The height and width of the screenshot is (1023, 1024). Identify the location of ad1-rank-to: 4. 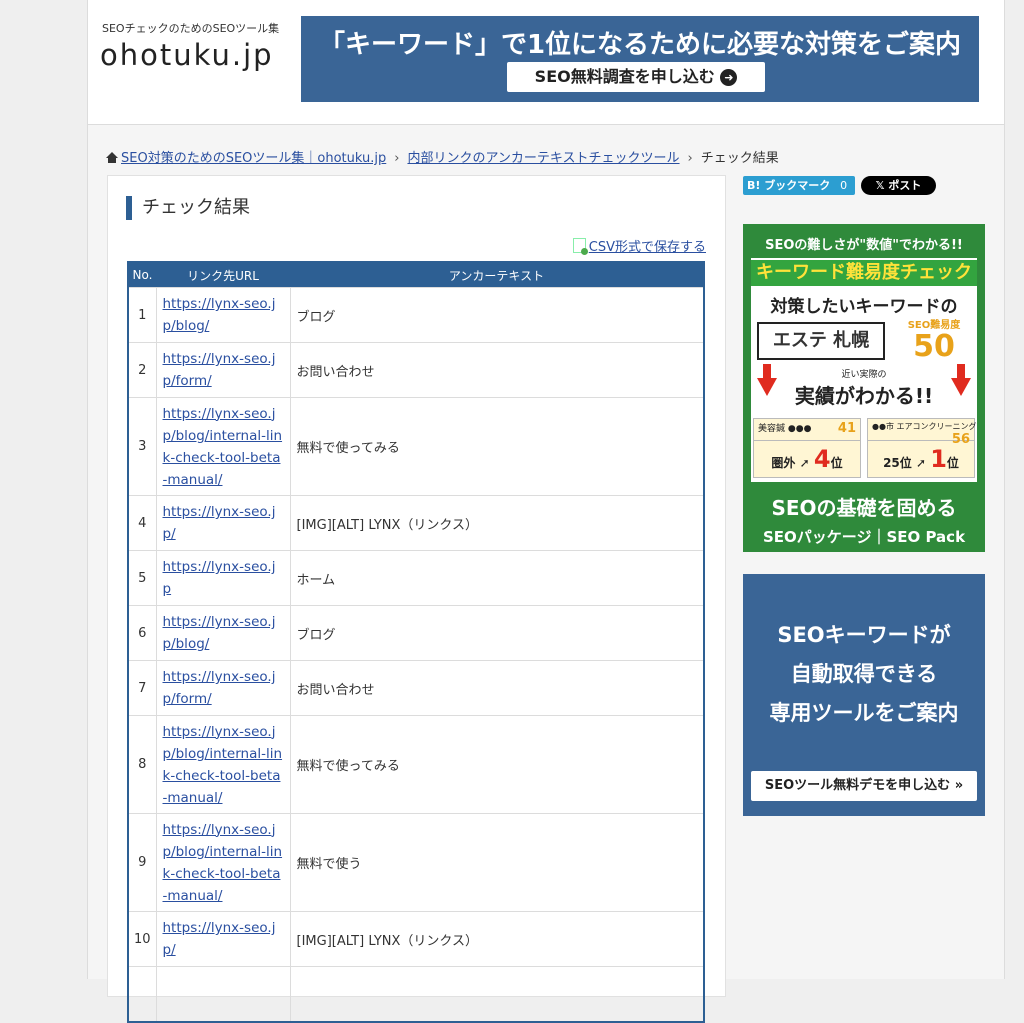
(822, 459).